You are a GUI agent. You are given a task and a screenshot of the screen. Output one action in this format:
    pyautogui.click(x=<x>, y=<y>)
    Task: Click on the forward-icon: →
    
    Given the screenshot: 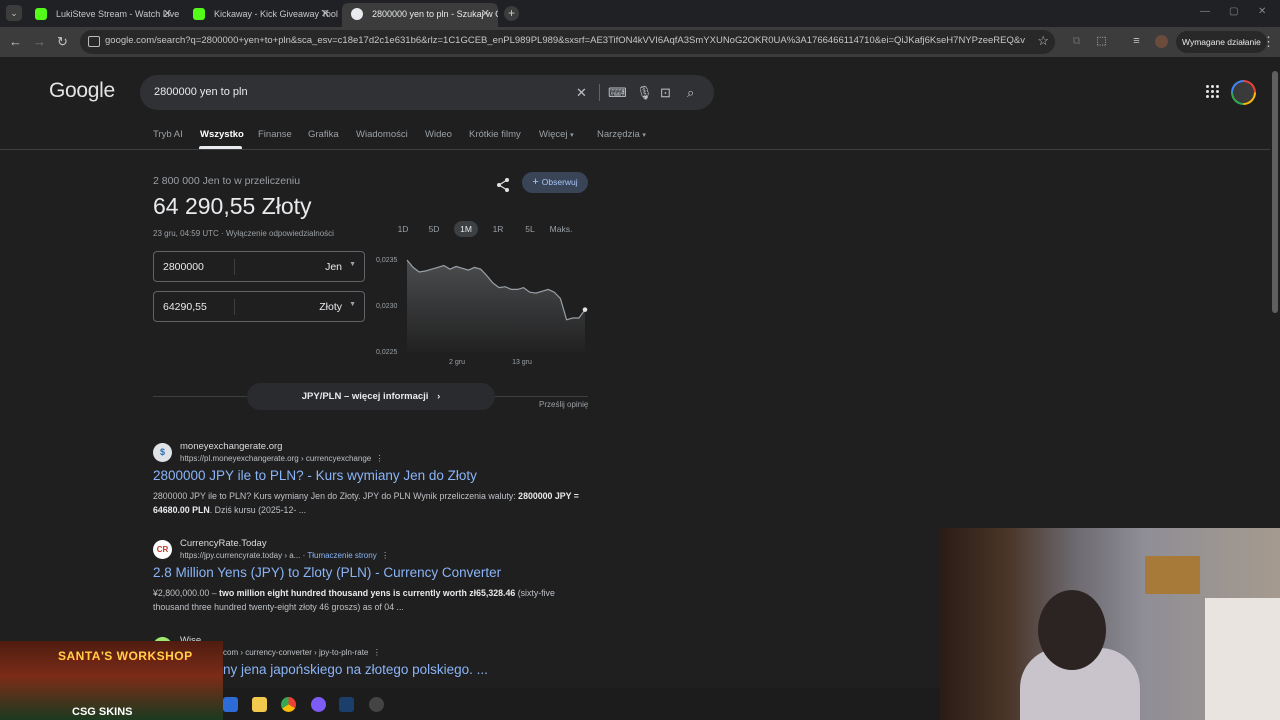 What is the action you would take?
    pyautogui.click(x=39, y=42)
    